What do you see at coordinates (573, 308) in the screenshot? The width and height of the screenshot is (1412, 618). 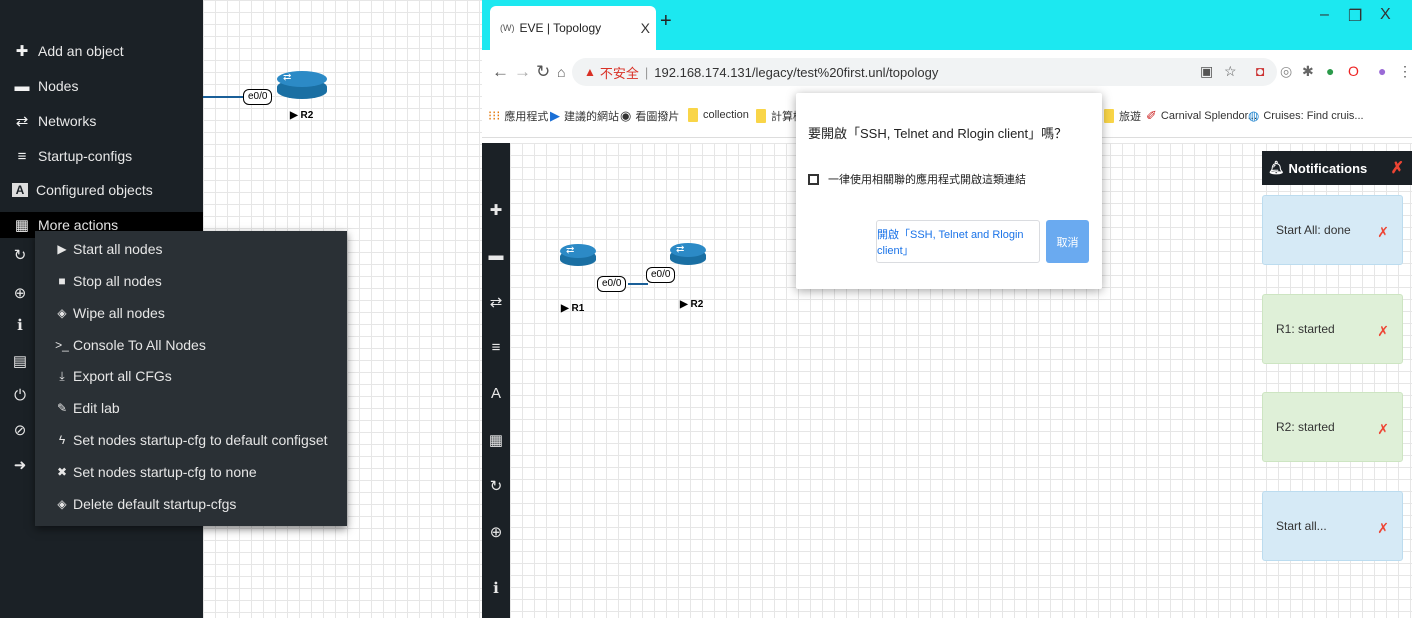 I see `node-label-r1: ▶ R1` at bounding box center [573, 308].